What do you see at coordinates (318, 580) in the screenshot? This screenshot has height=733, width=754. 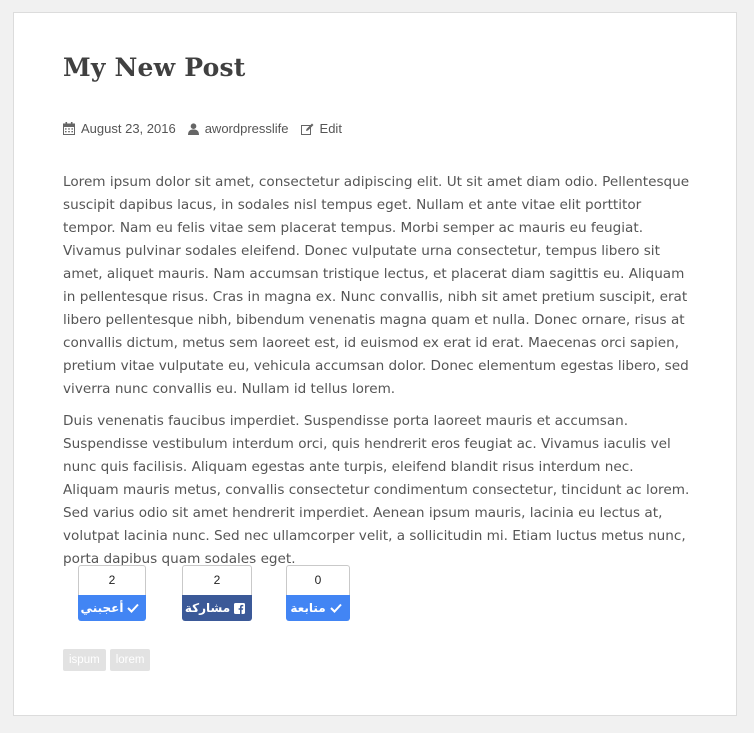 I see `follow-count: 0` at bounding box center [318, 580].